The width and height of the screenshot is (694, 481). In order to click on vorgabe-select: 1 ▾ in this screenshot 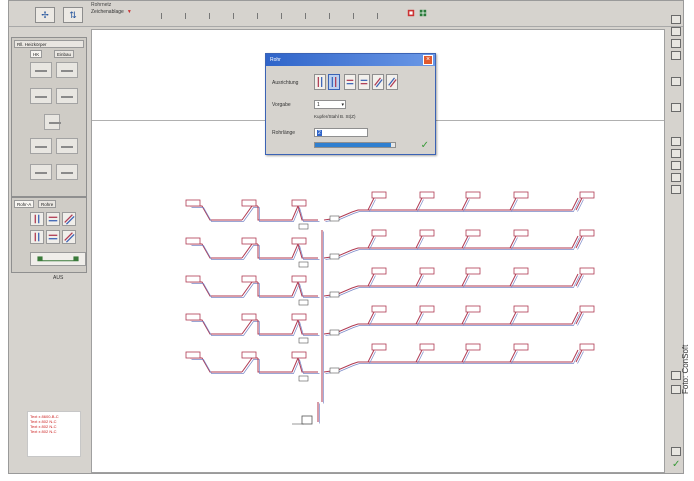, I will do `click(330, 104)`.